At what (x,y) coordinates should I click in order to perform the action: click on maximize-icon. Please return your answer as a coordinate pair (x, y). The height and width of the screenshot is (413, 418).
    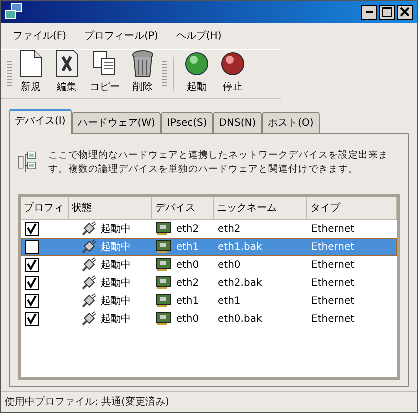
    Looking at the image, I should click on (387, 12).